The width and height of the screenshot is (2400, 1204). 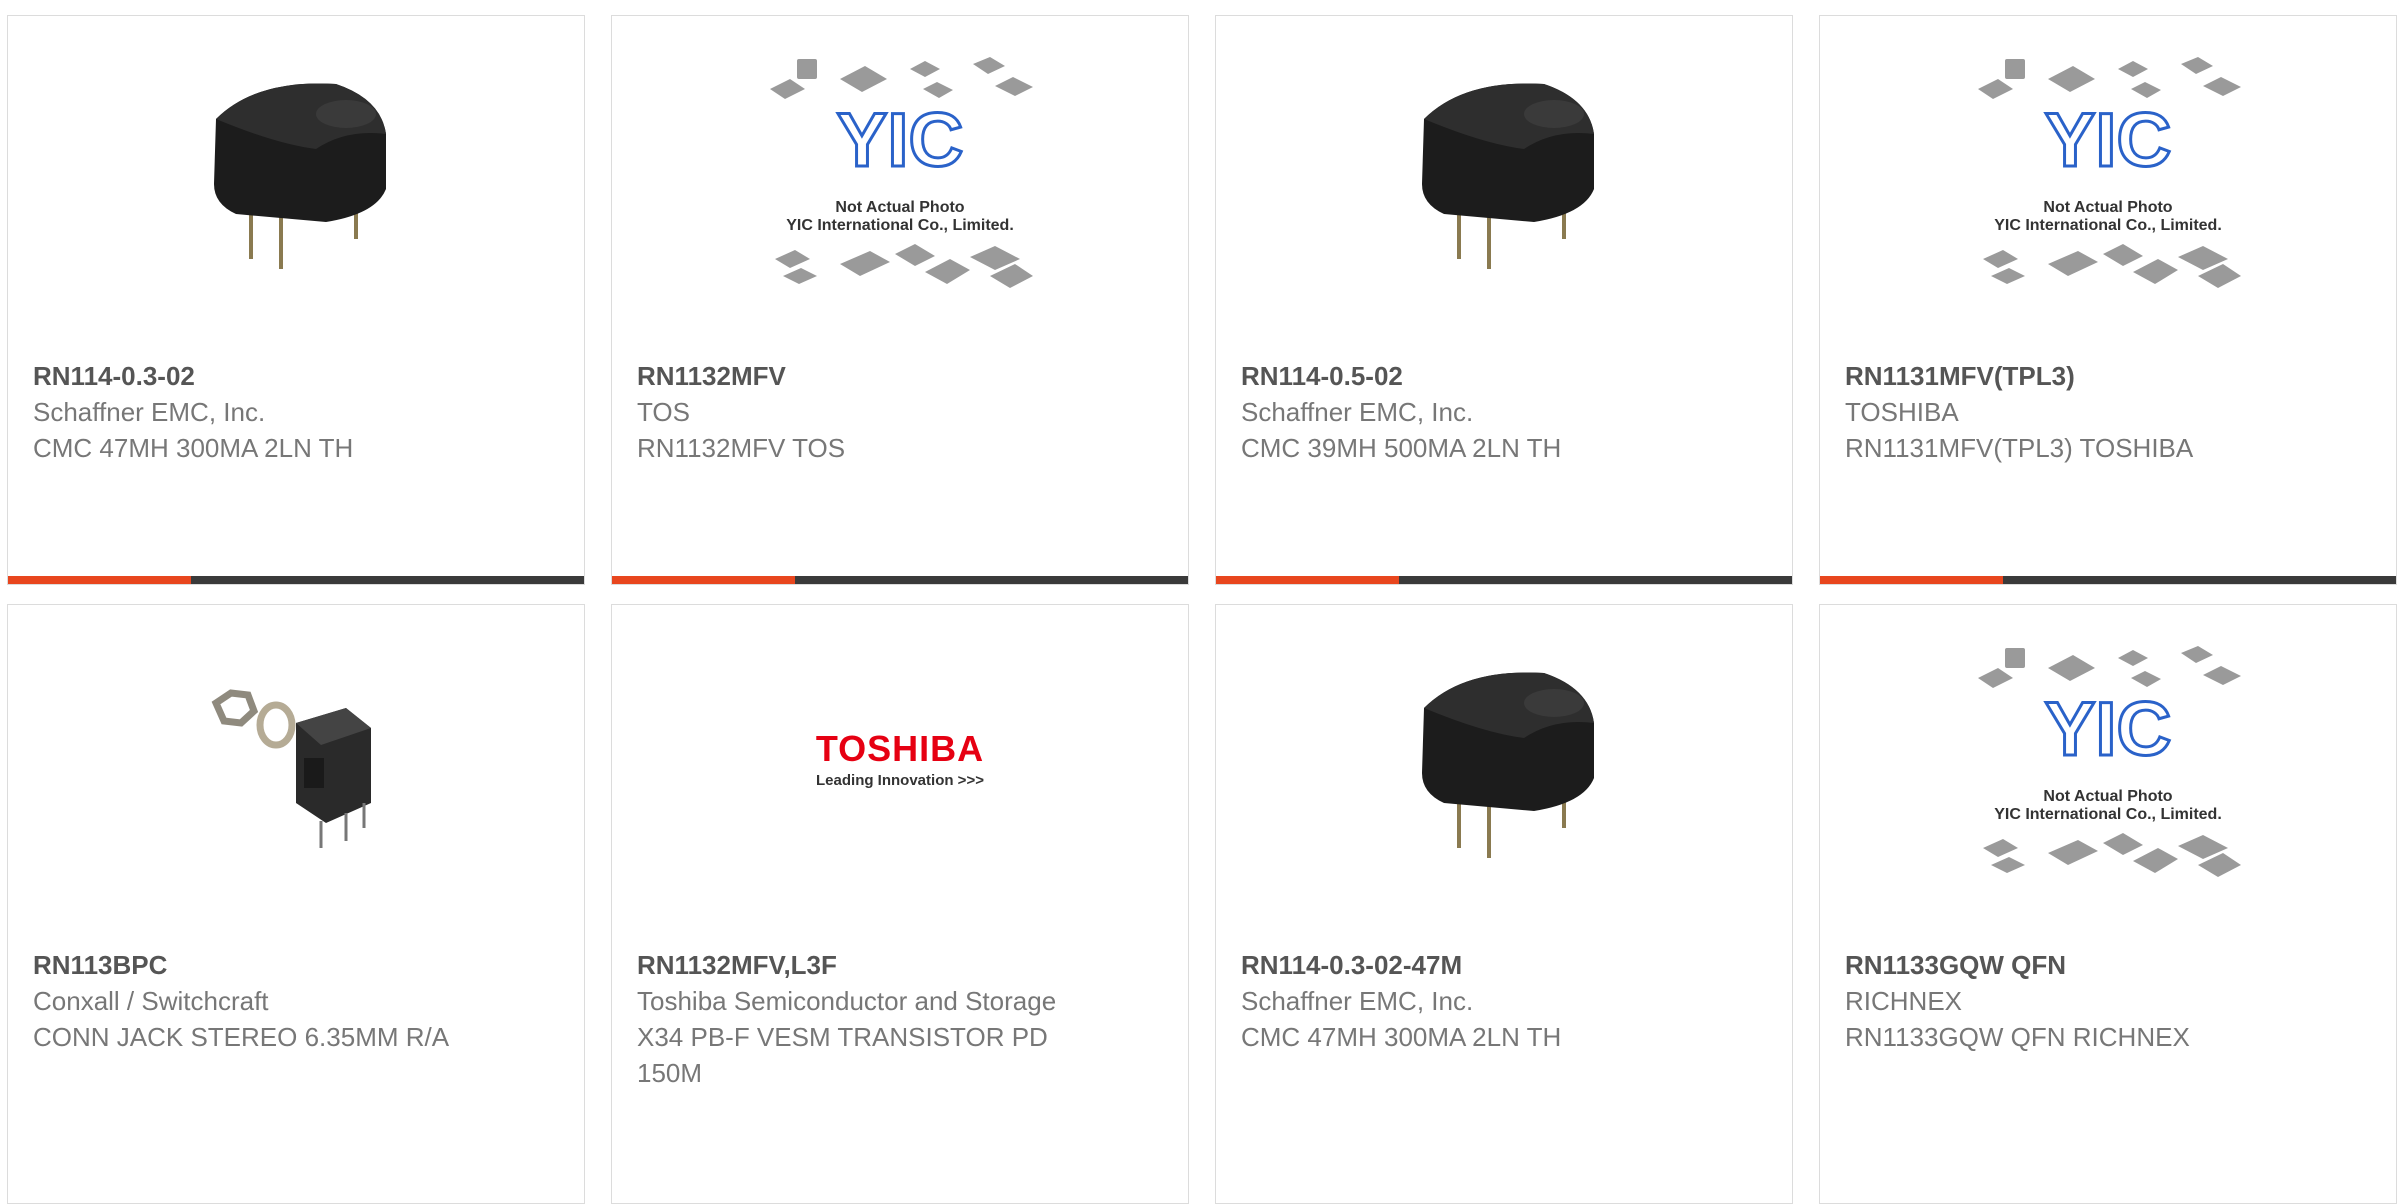 What do you see at coordinates (842, 1055) in the screenshot?
I see `description: X34 PB-F VESM TRANSISTOR PD 150M` at bounding box center [842, 1055].